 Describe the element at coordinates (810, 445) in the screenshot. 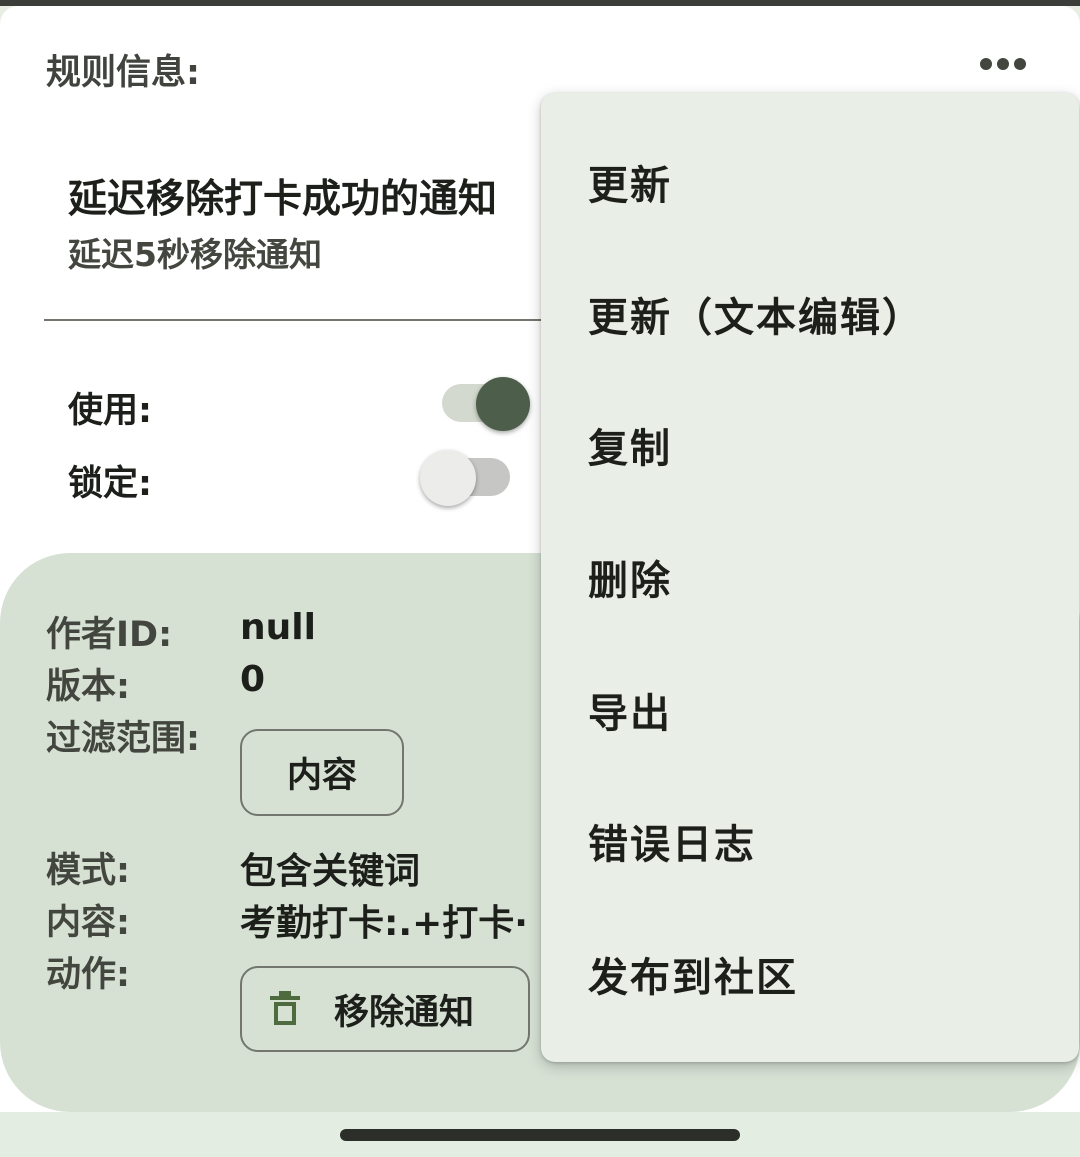

I see `menu-item-copy: 复制` at that location.